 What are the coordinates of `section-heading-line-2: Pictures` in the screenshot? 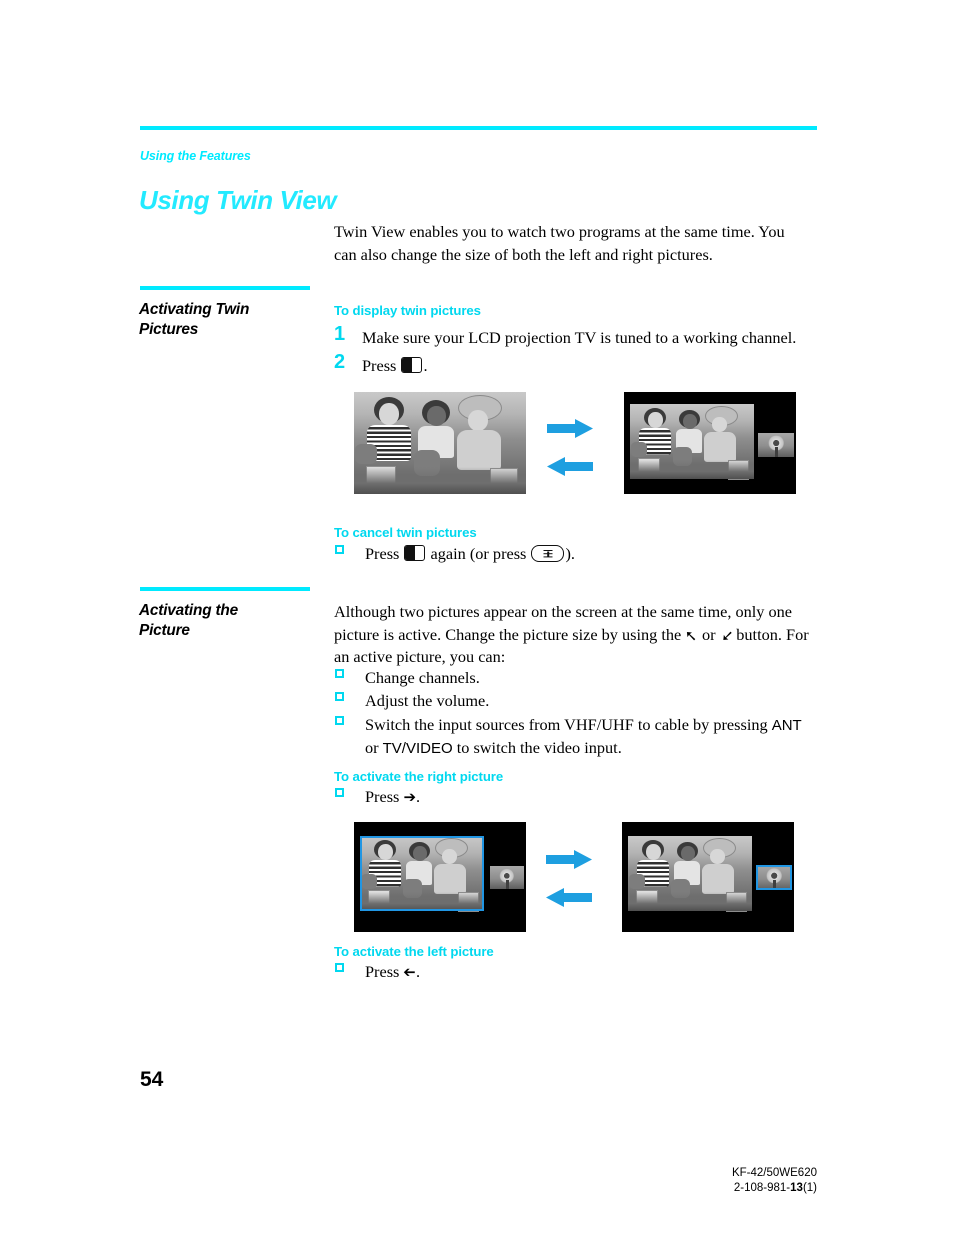 It's located at (169, 329).